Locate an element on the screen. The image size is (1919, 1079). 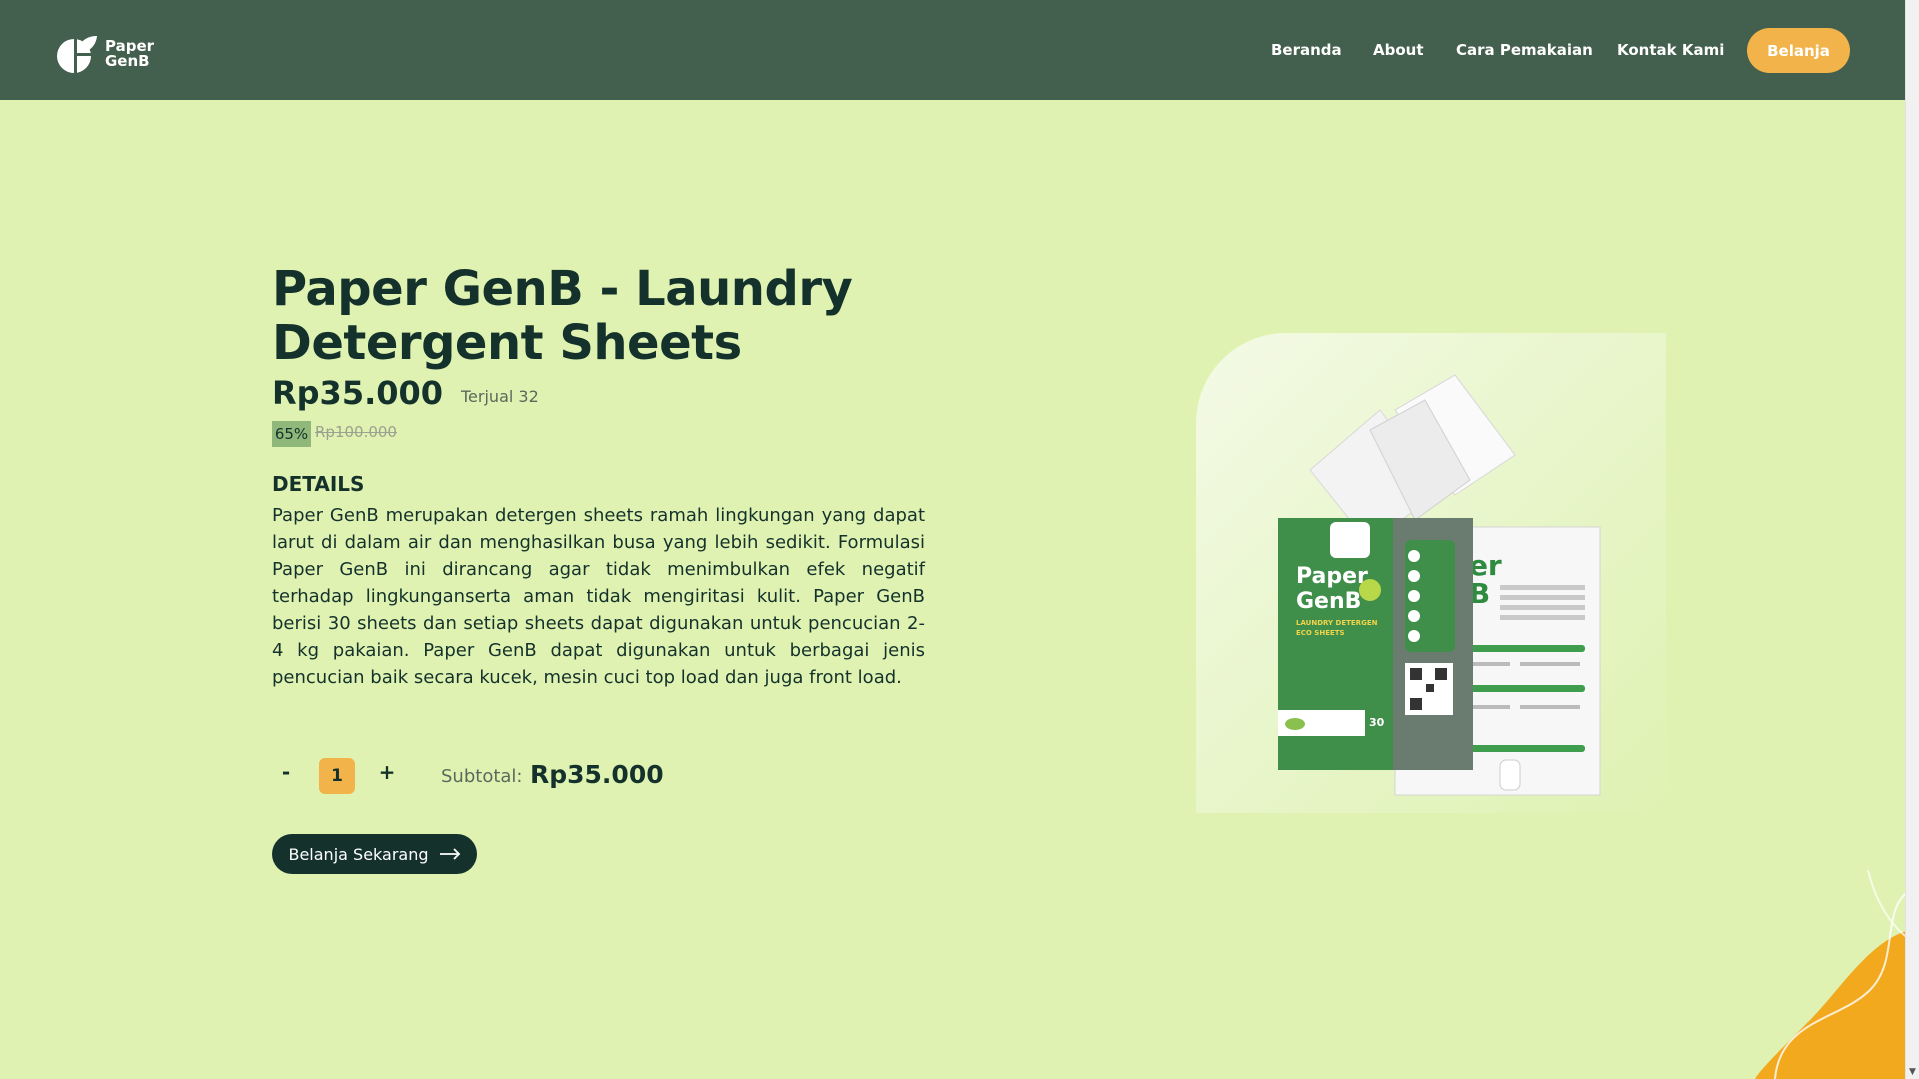
arrow-right-icon is located at coordinates (449, 854).